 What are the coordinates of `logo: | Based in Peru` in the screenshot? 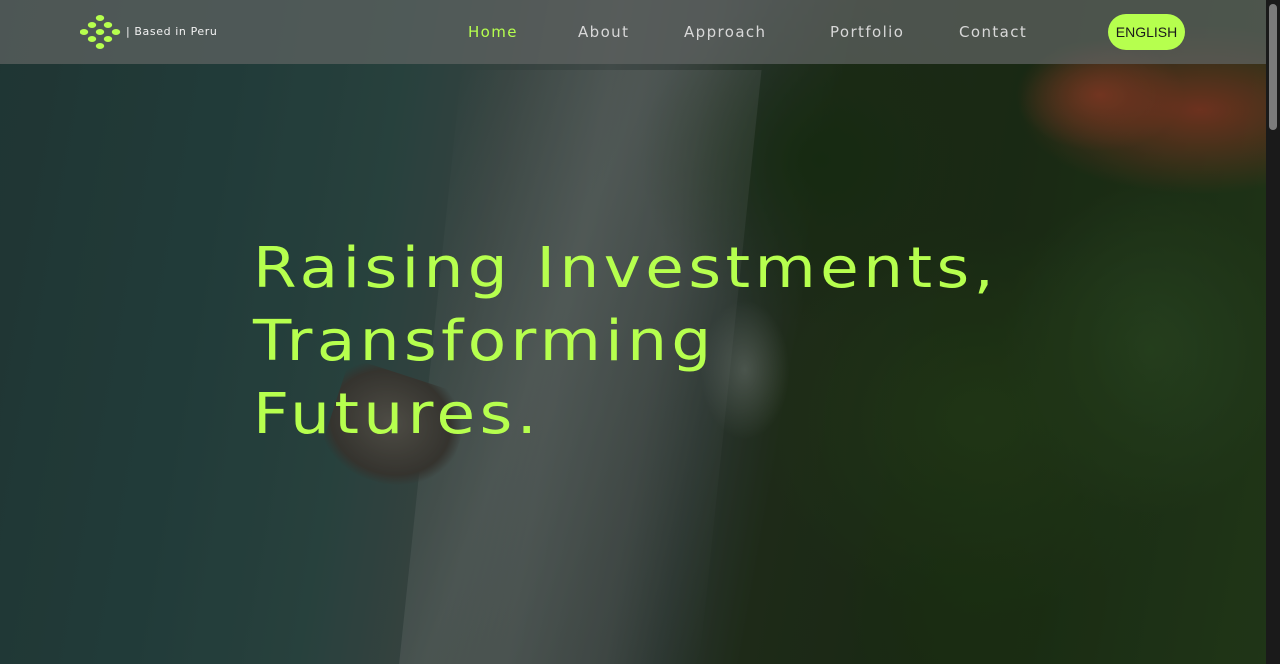 It's located at (149, 32).